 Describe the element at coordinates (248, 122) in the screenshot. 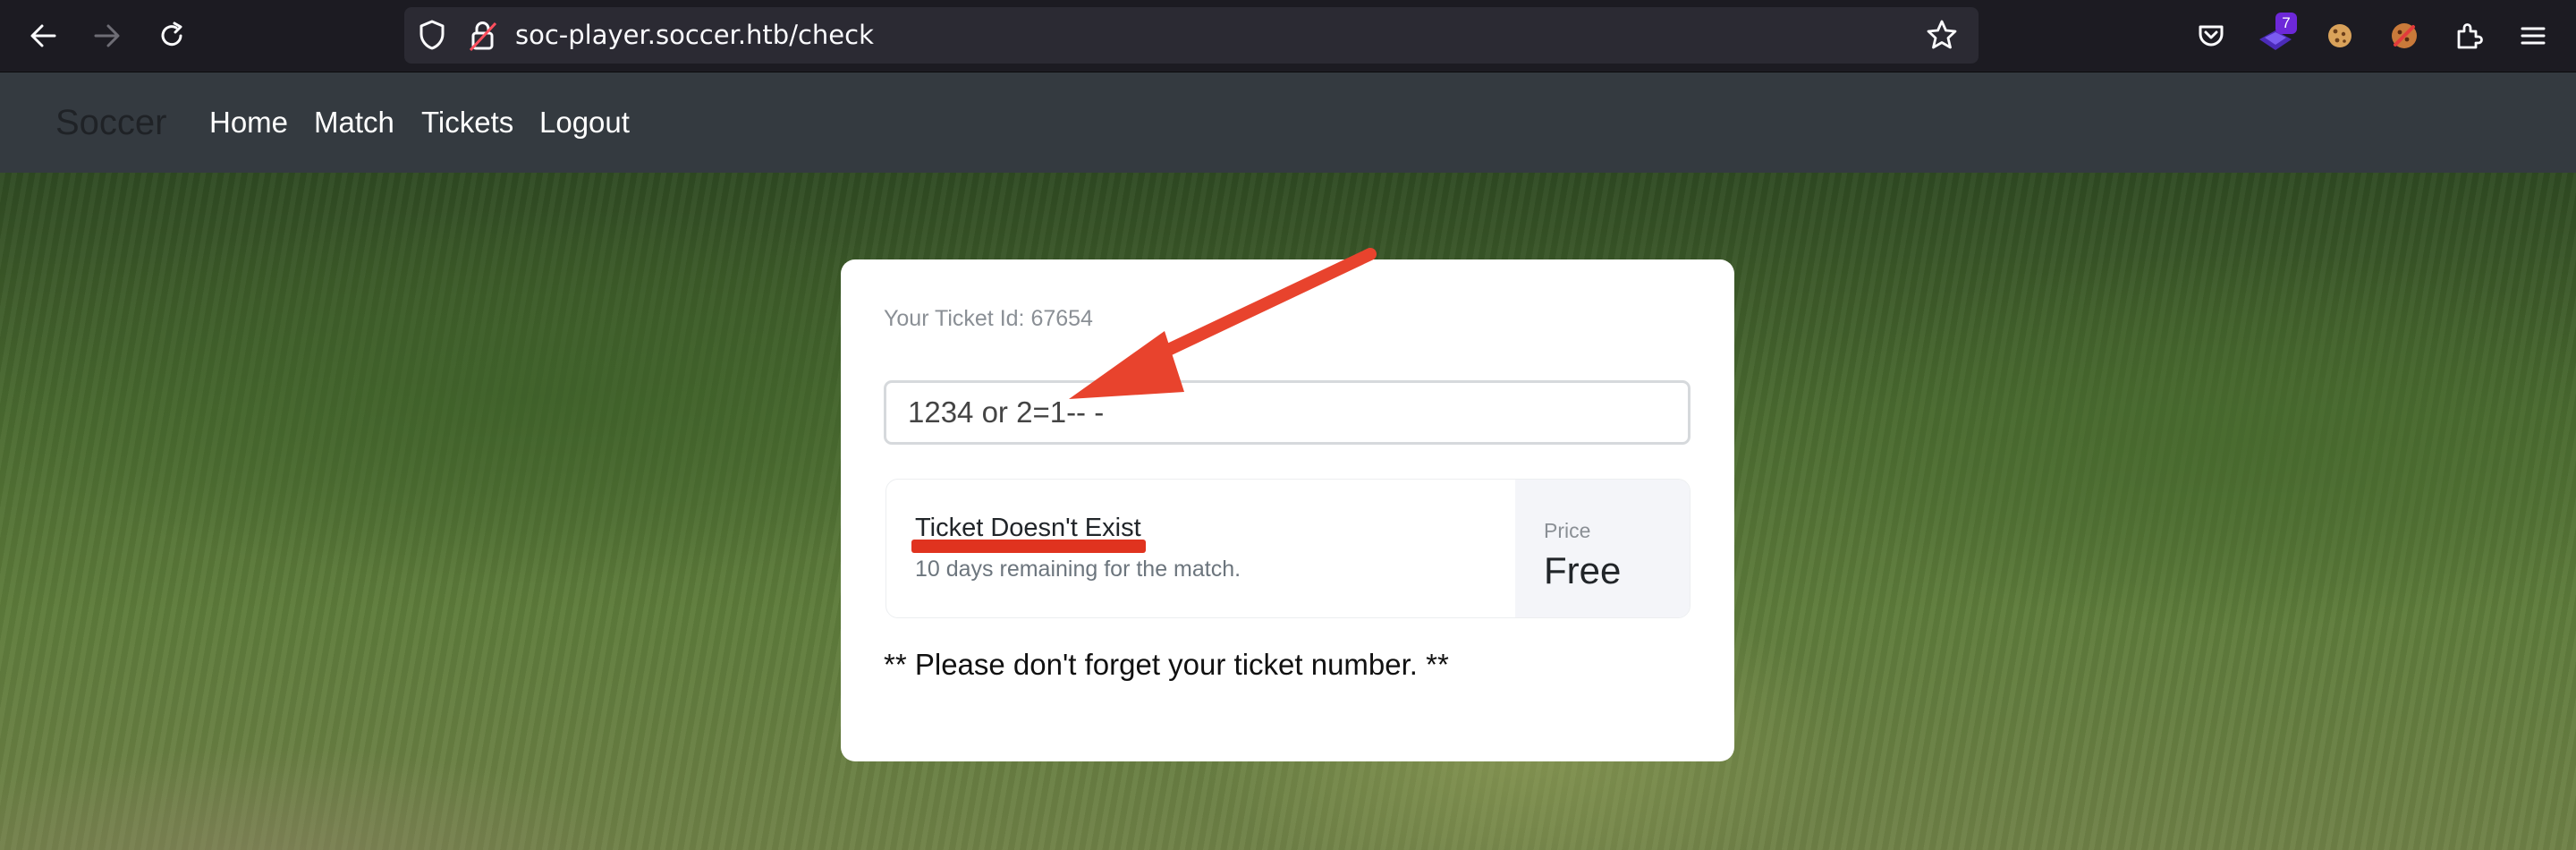

I see `nav-home: Home` at that location.